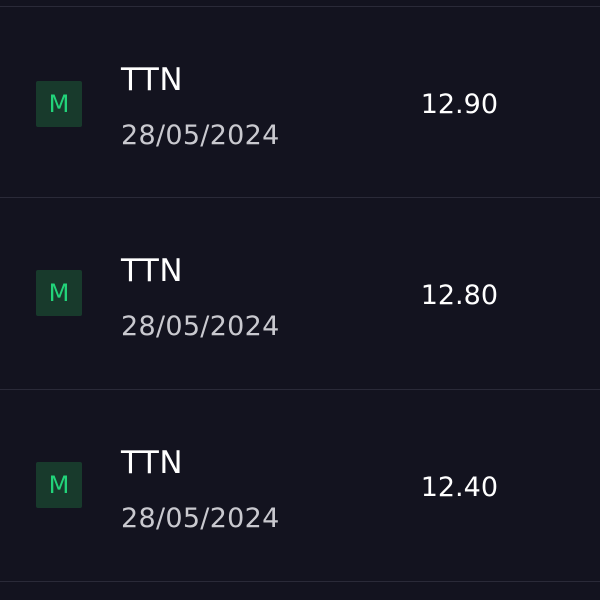  Describe the element at coordinates (459, 104) in the screenshot. I see `trade-price: 12.90` at that location.